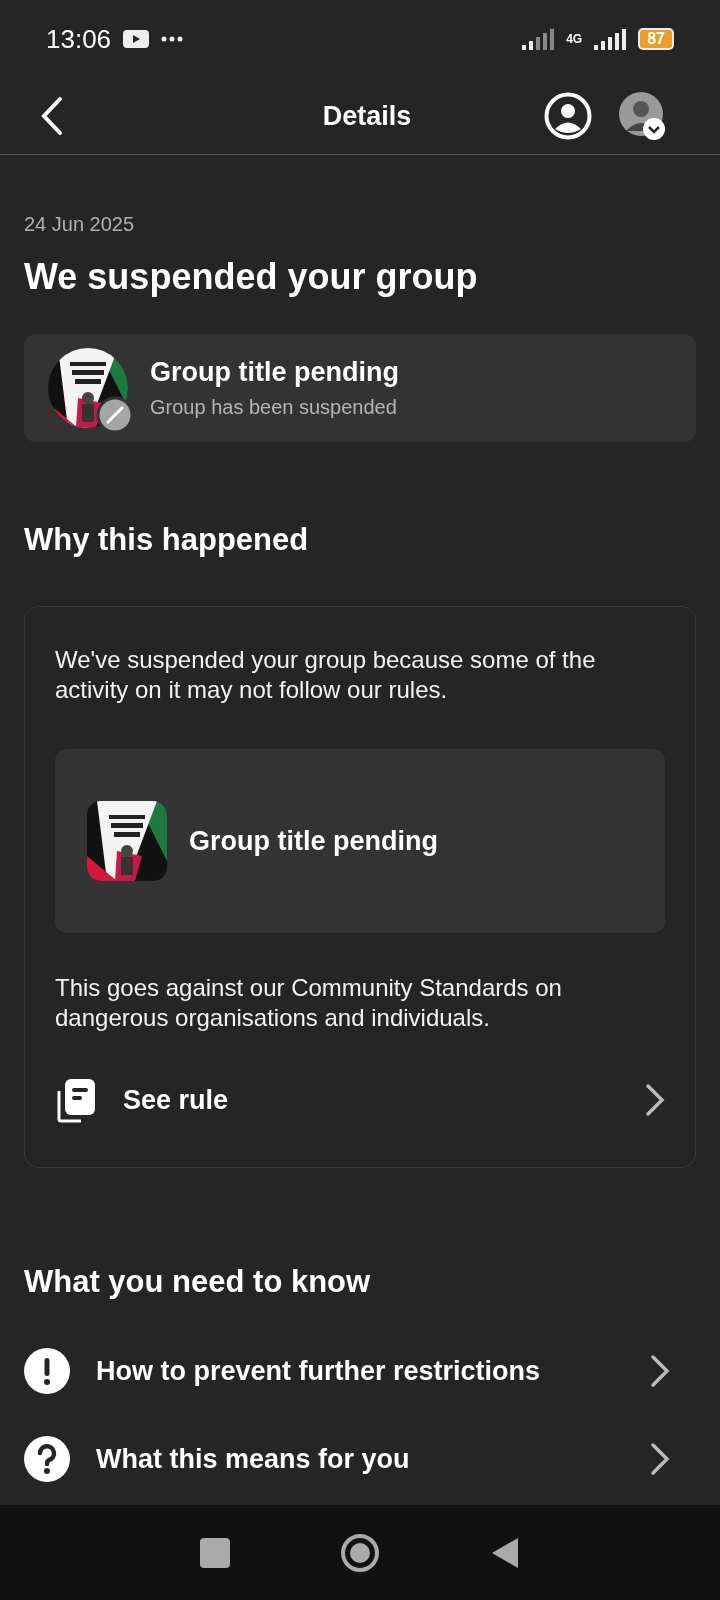  Describe the element at coordinates (198, 1282) in the screenshot. I see `section-heading: What you need to know` at that location.